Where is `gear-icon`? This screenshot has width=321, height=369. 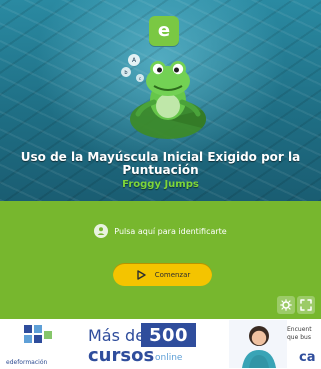 gear-icon is located at coordinates (286, 305).